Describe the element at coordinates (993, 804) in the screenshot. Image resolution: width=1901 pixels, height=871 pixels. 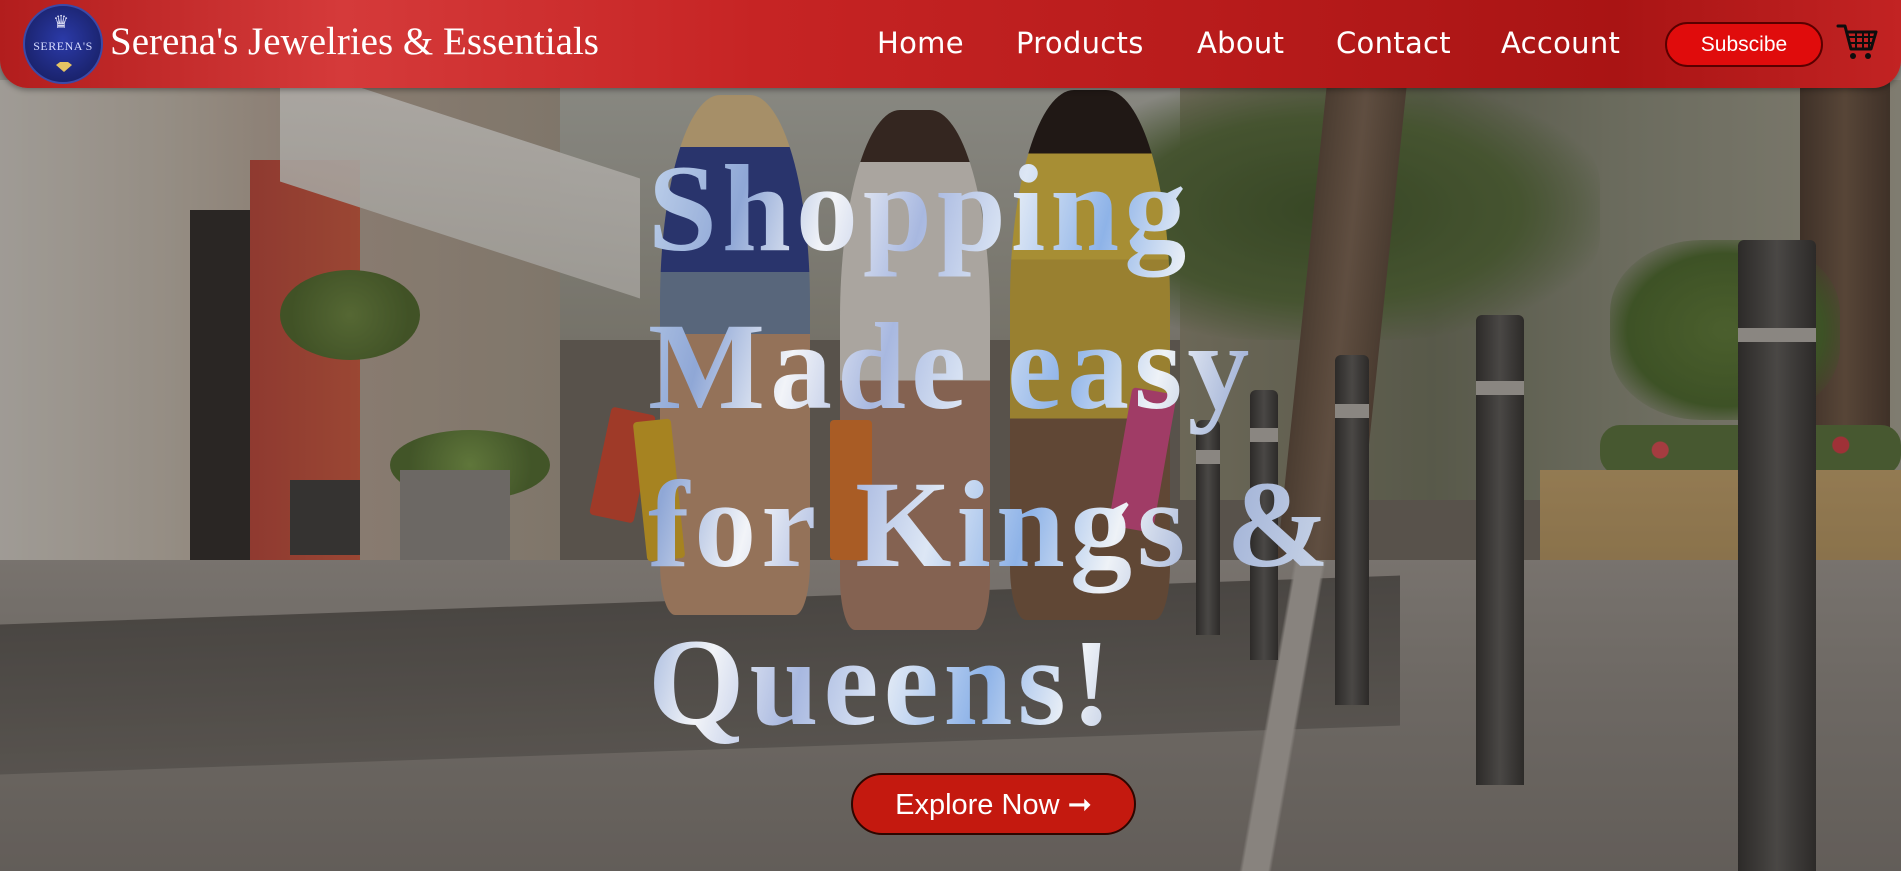
I see `explore-now-button: Explore Now ➞` at that location.